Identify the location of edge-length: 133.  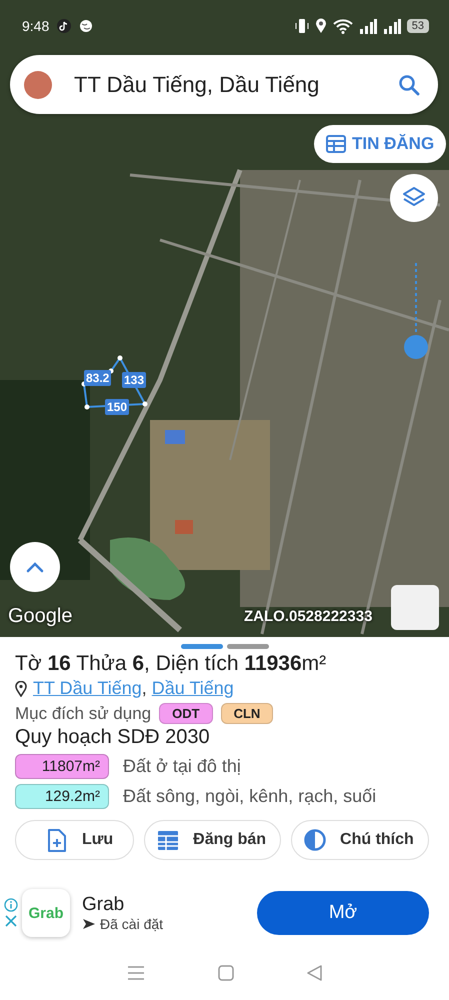
(134, 380).